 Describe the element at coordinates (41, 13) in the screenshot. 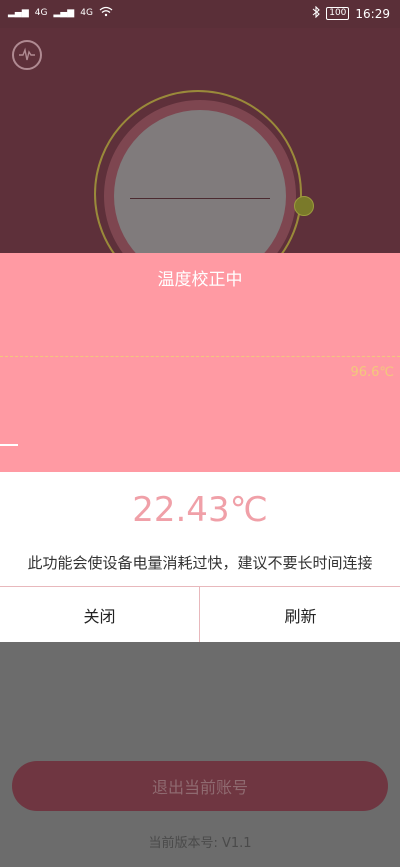

I see `network-type-1: 4G` at that location.